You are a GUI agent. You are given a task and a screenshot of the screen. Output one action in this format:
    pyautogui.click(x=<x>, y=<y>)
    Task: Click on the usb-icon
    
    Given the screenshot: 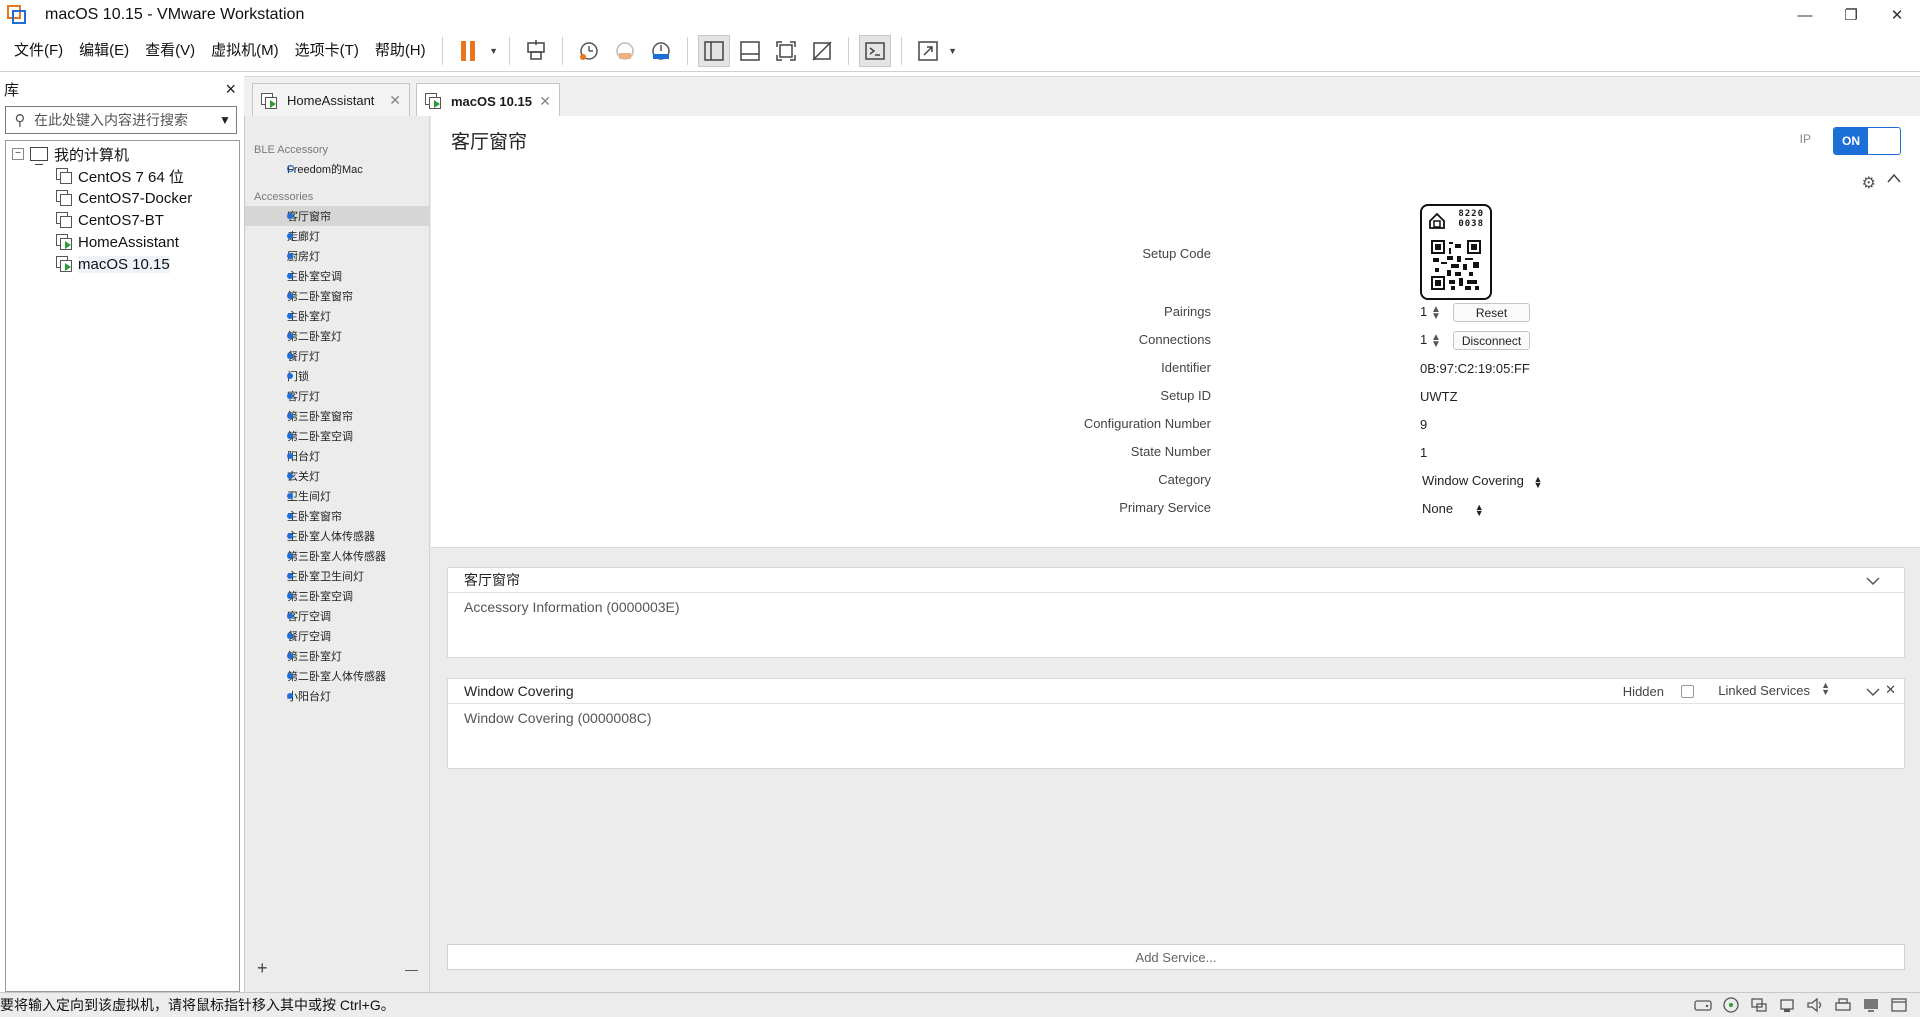 What is the action you would take?
    pyautogui.click(x=1787, y=1005)
    